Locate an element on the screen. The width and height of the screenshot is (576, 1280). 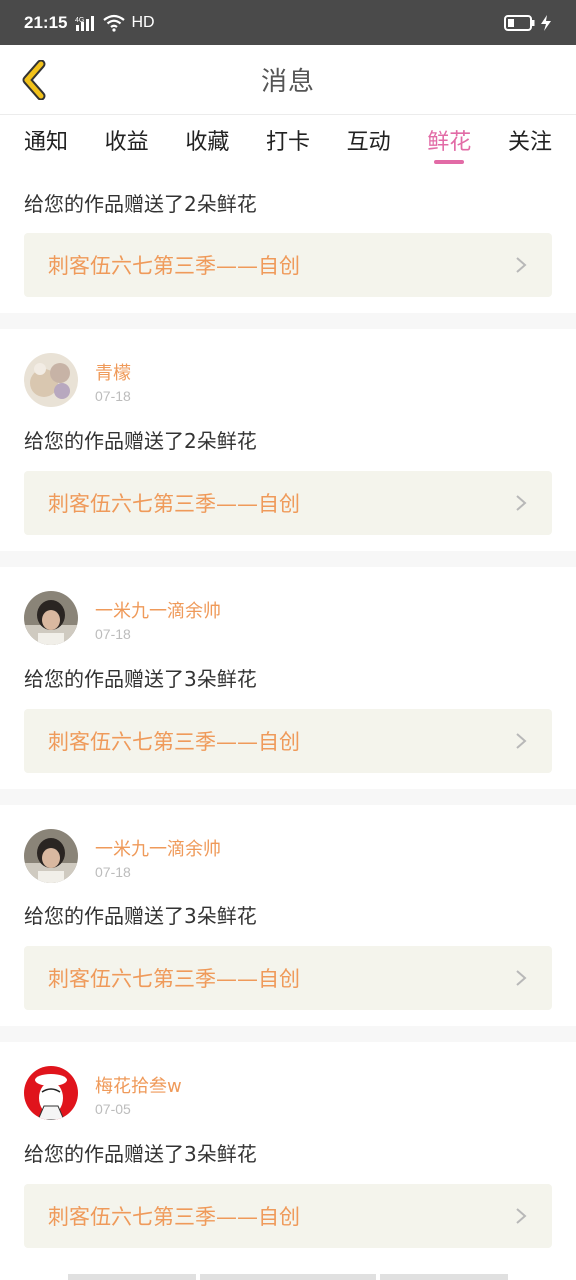
tab-favorites: 收藏 is located at coordinates (207, 140).